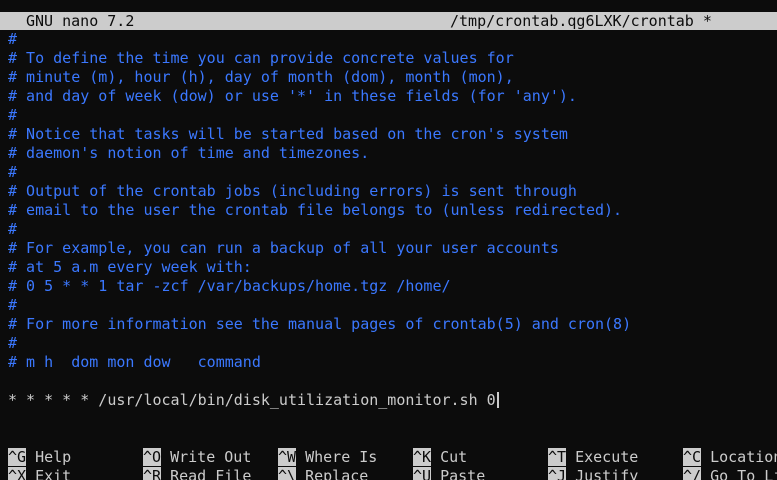 This screenshot has width=777, height=480. I want to click on shortcut-go-to-line: ^/ Go To Line, so click(730, 473).